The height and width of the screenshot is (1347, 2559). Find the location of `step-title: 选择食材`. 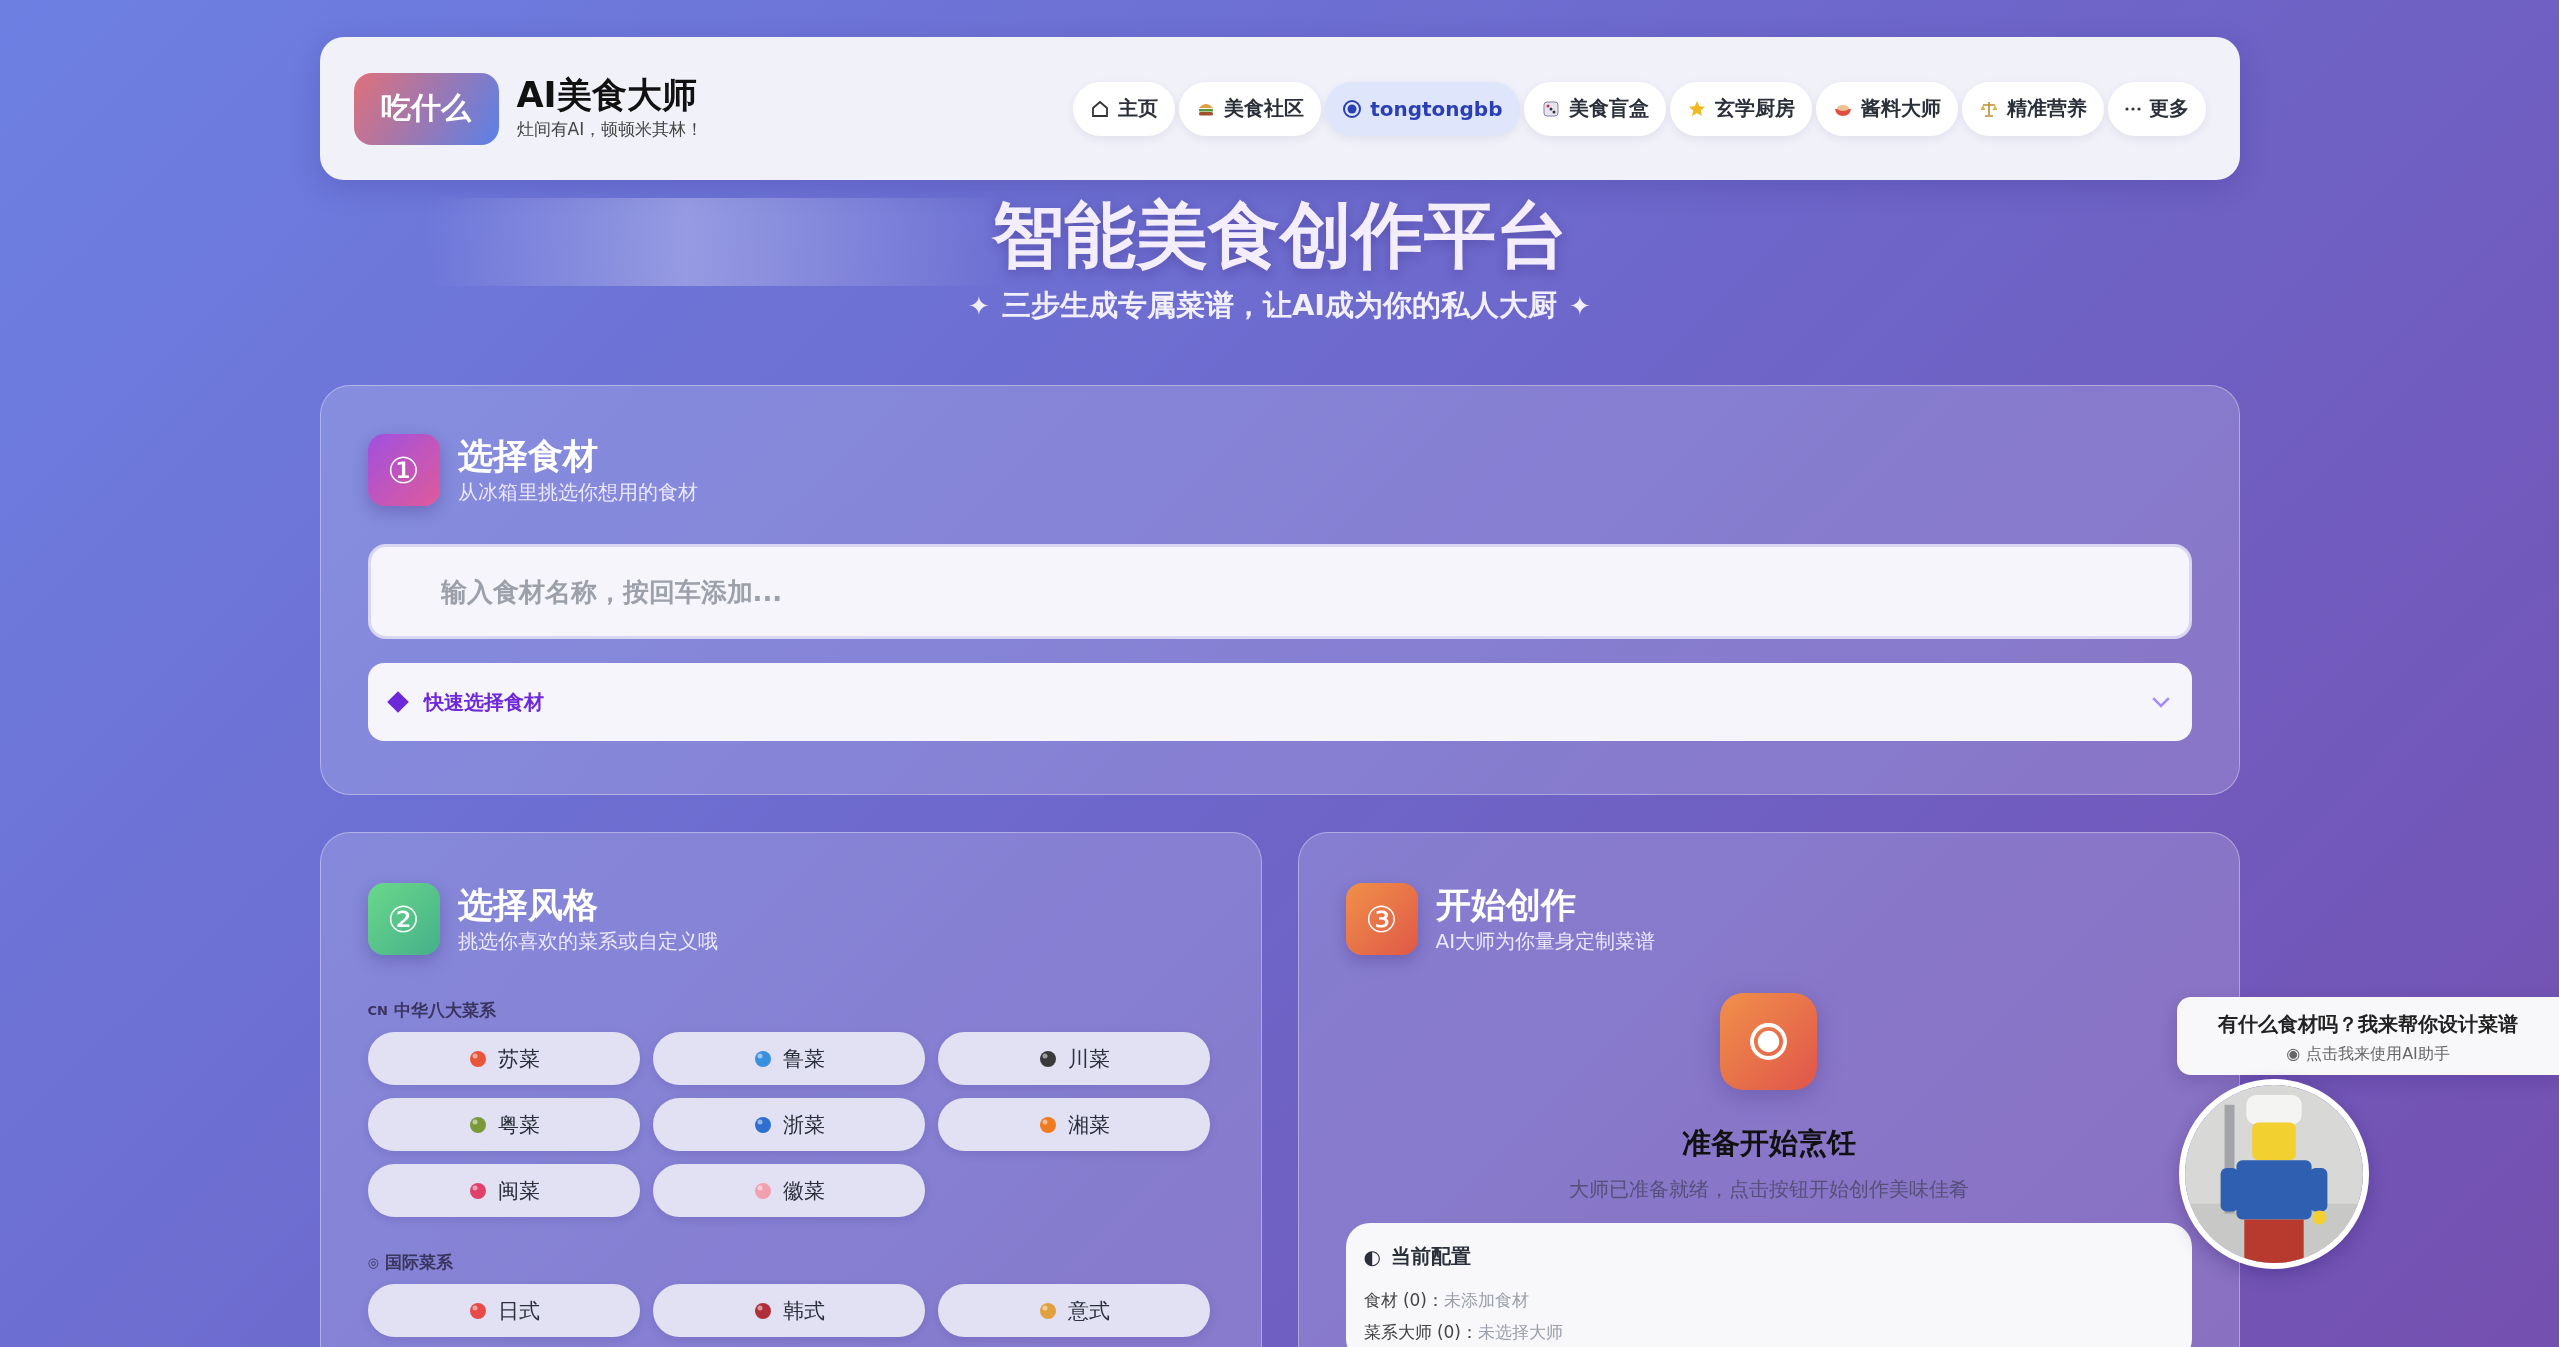

step-title: 选择食材 is located at coordinates (528, 455).